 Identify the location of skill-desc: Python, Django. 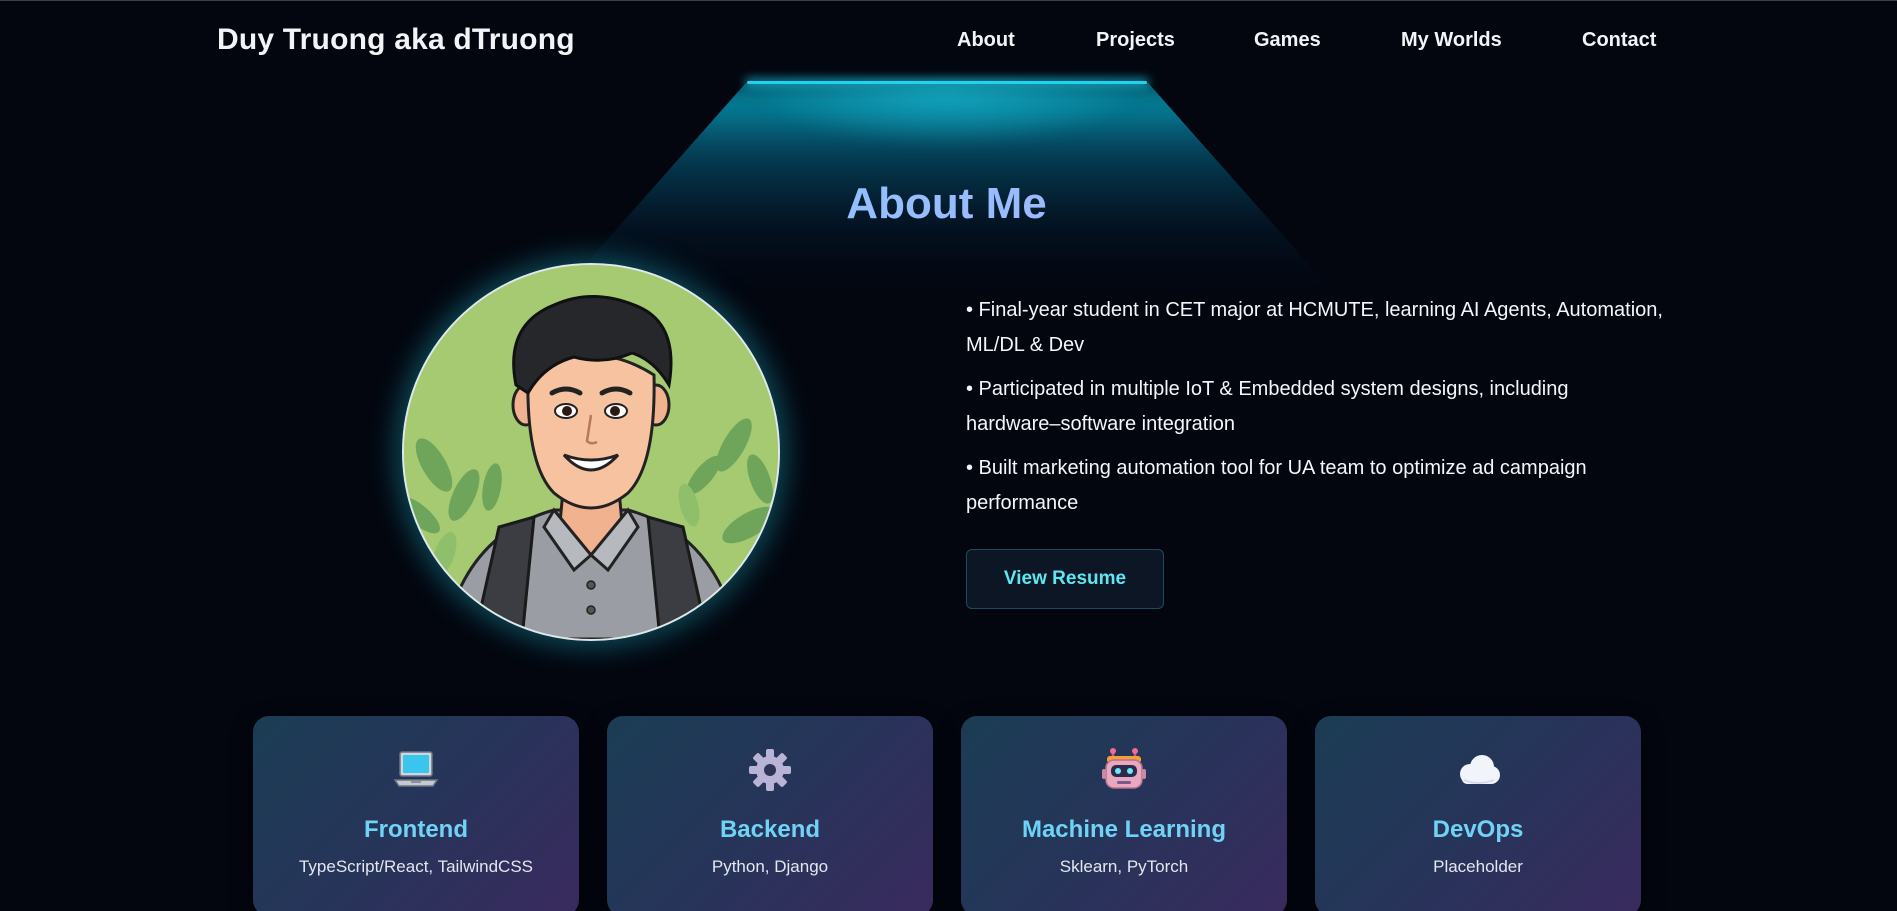
(770, 866).